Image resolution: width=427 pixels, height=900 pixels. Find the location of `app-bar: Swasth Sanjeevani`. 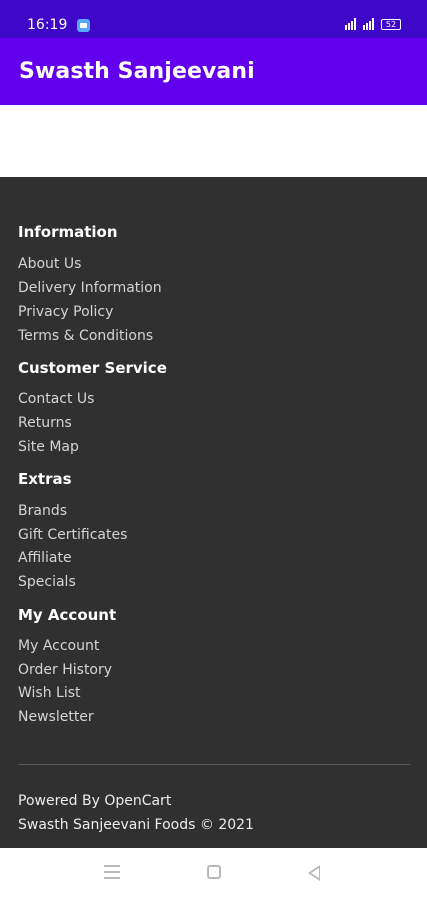

app-bar: Swasth Sanjeevani is located at coordinates (213, 71).